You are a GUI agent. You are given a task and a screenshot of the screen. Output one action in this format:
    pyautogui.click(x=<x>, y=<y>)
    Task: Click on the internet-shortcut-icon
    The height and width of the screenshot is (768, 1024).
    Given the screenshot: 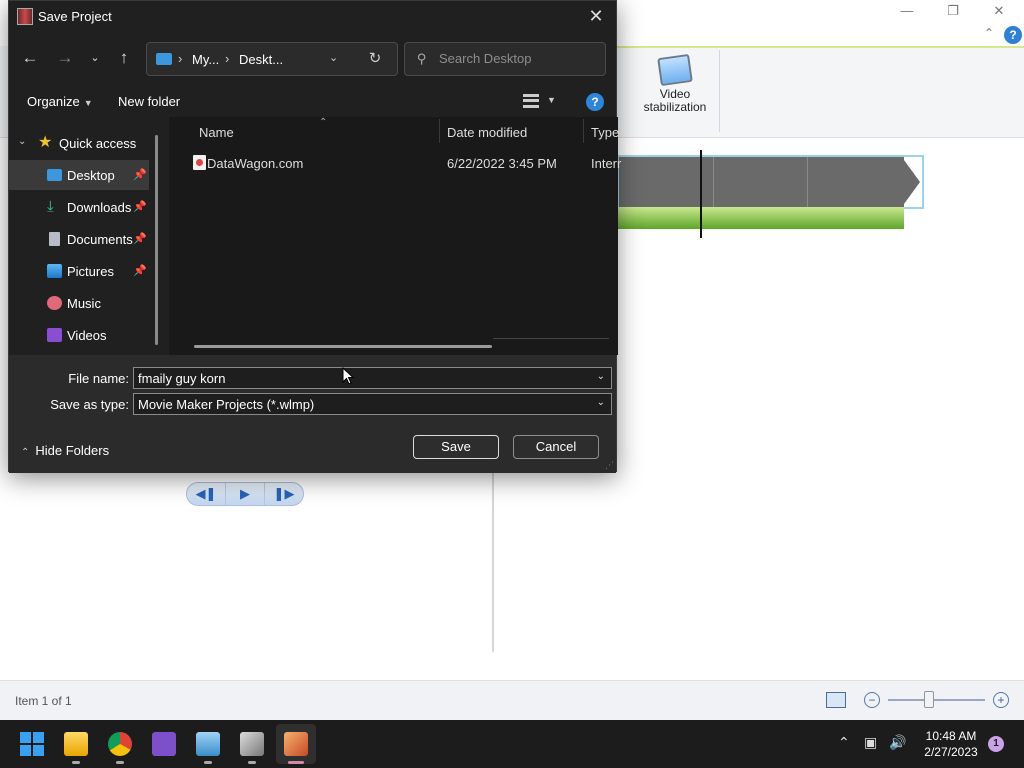 What is the action you would take?
    pyautogui.click(x=199, y=162)
    